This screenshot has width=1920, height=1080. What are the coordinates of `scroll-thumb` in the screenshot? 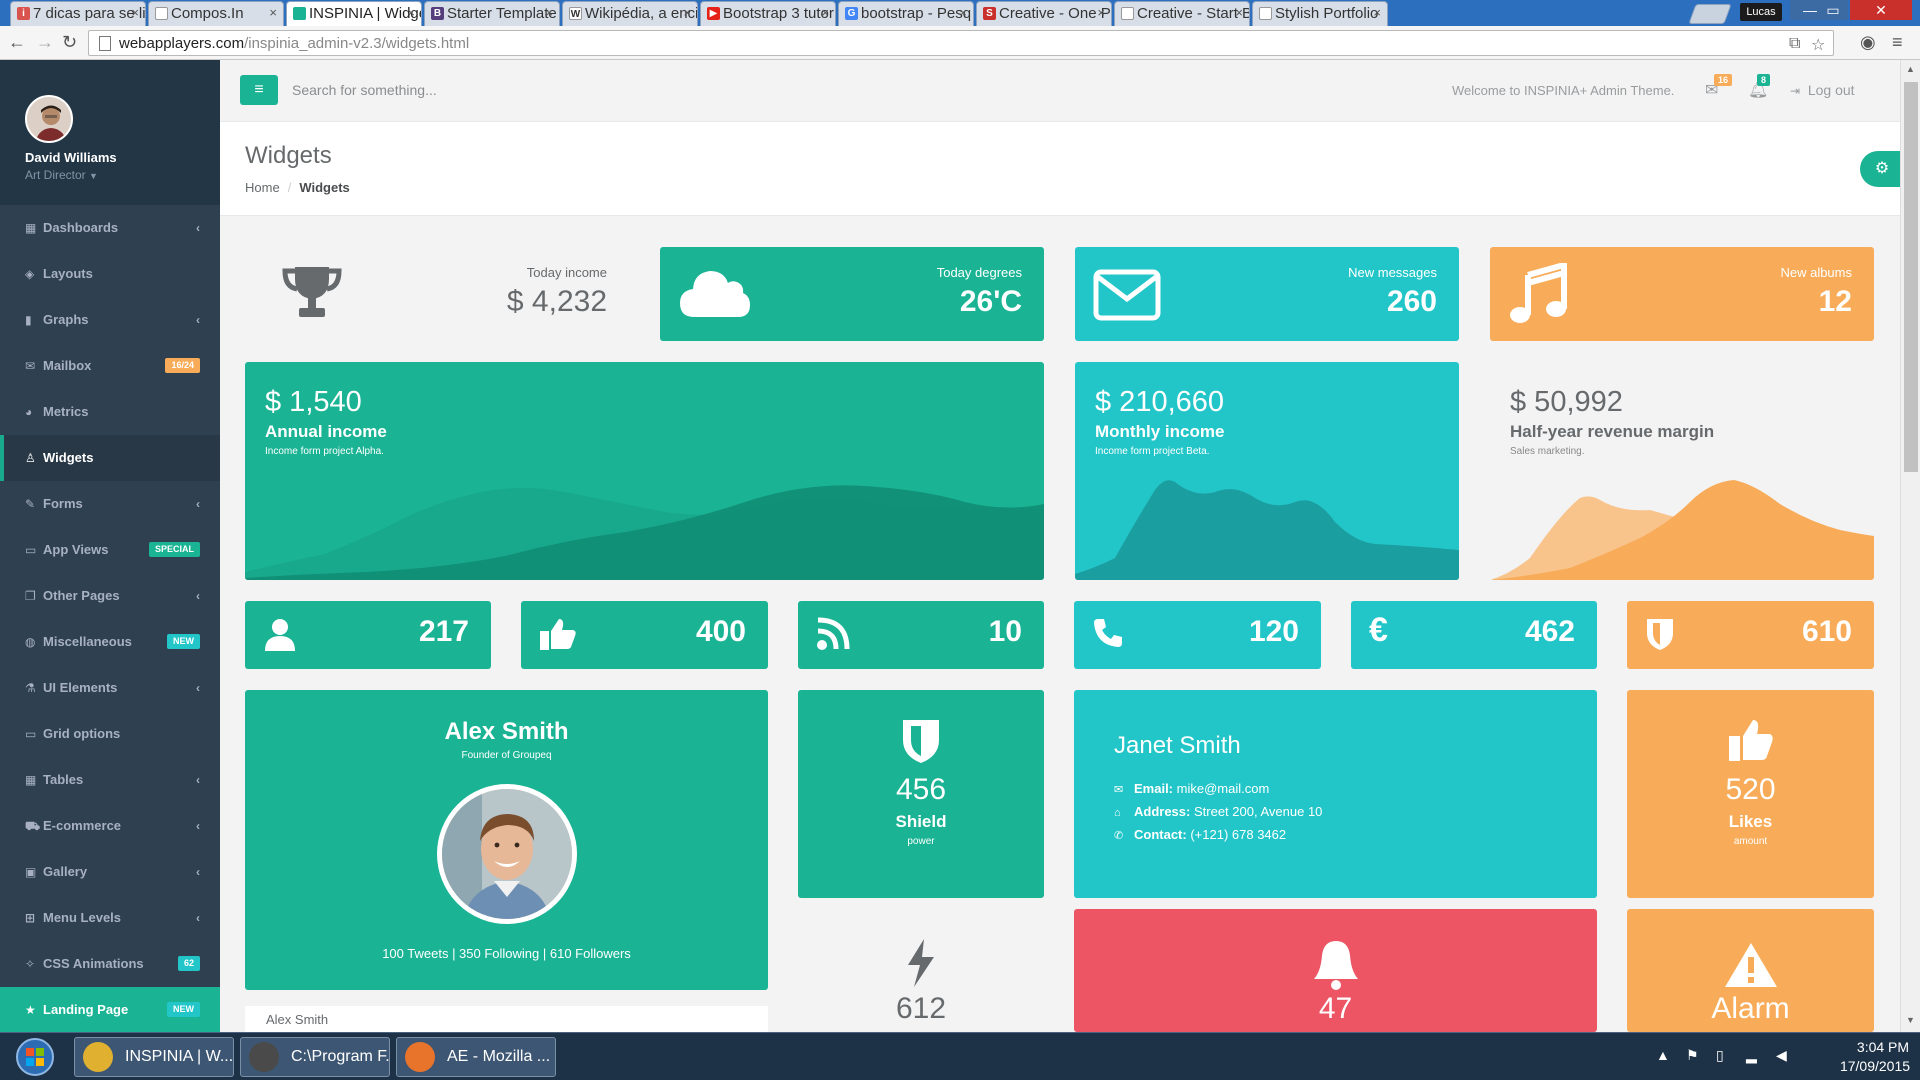 It's located at (1911, 277).